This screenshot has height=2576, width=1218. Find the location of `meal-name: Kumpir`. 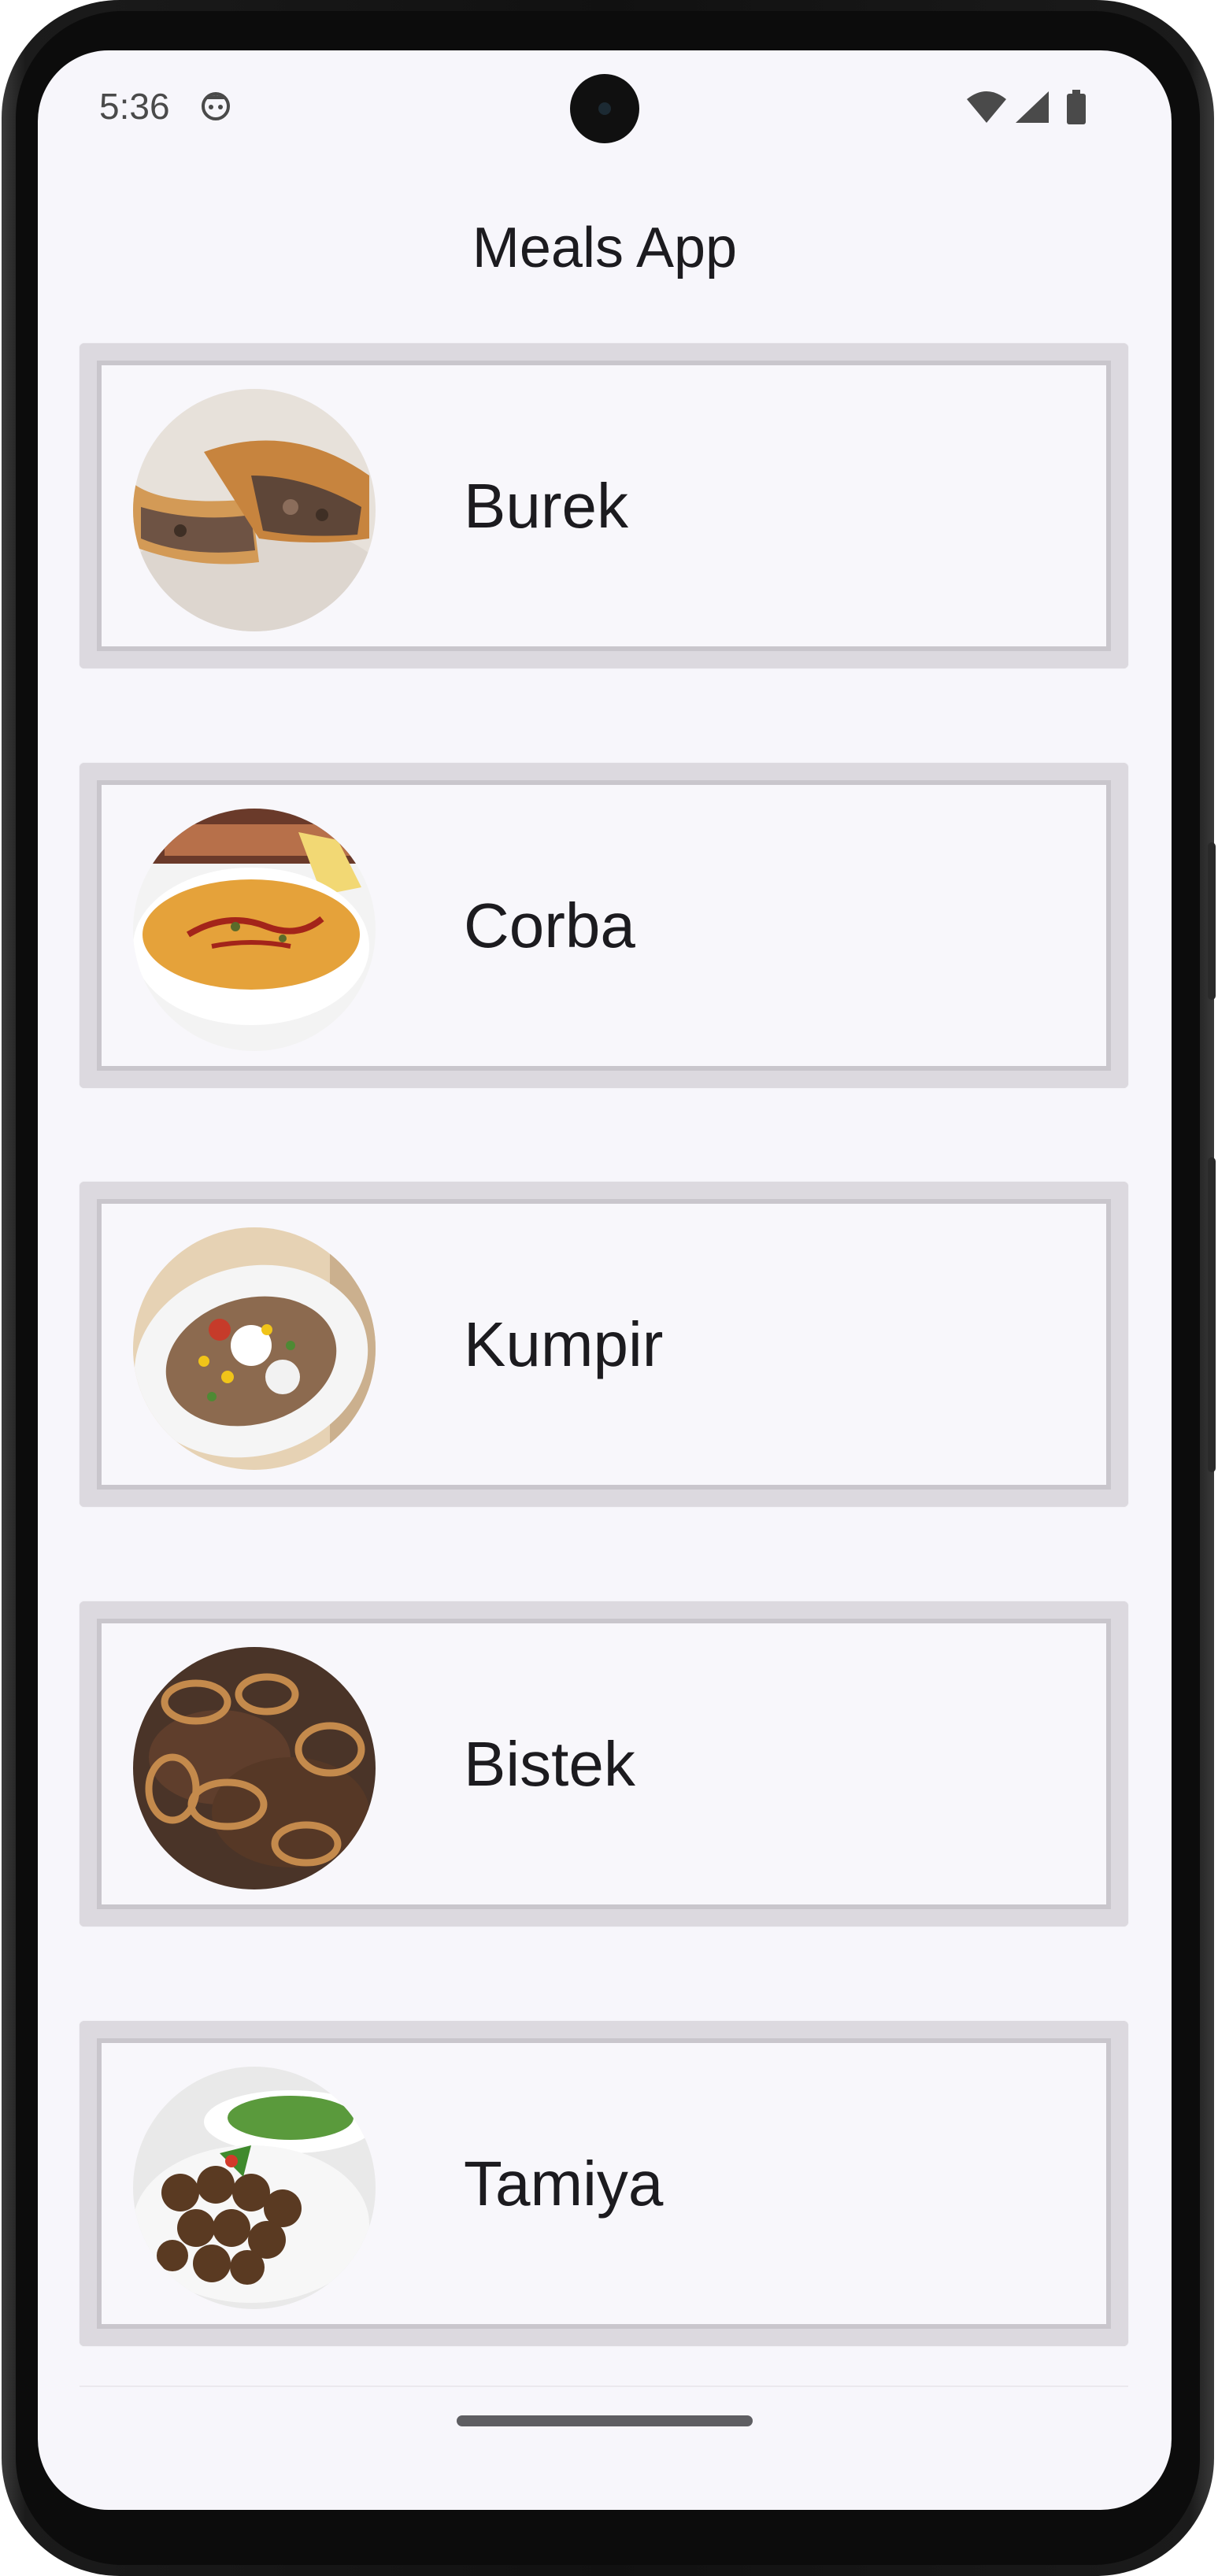

meal-name: Kumpir is located at coordinates (564, 1343).